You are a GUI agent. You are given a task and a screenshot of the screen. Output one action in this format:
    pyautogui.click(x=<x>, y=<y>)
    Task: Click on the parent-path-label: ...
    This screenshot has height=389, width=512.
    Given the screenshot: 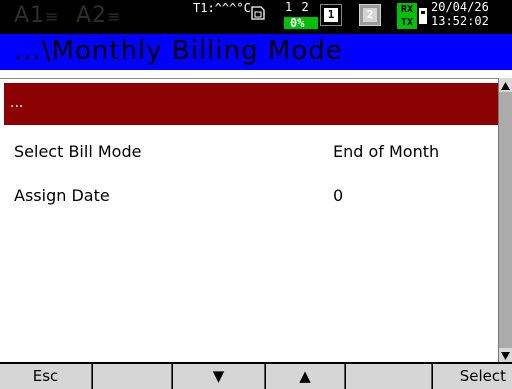 What is the action you would take?
    pyautogui.click(x=17, y=103)
    